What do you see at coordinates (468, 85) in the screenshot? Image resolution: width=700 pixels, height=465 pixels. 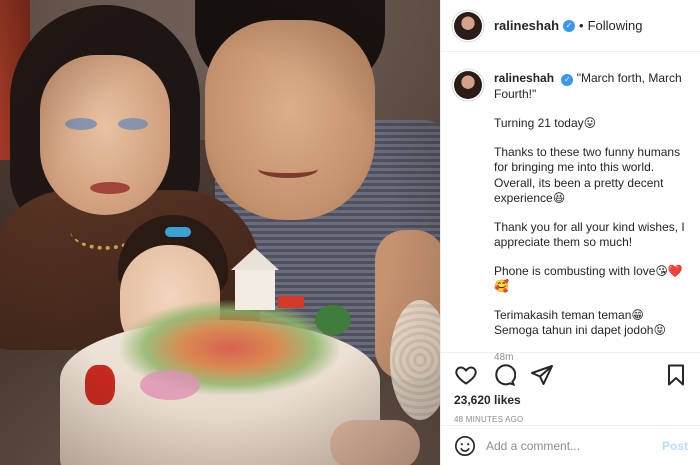 I see `caption-avatar` at bounding box center [468, 85].